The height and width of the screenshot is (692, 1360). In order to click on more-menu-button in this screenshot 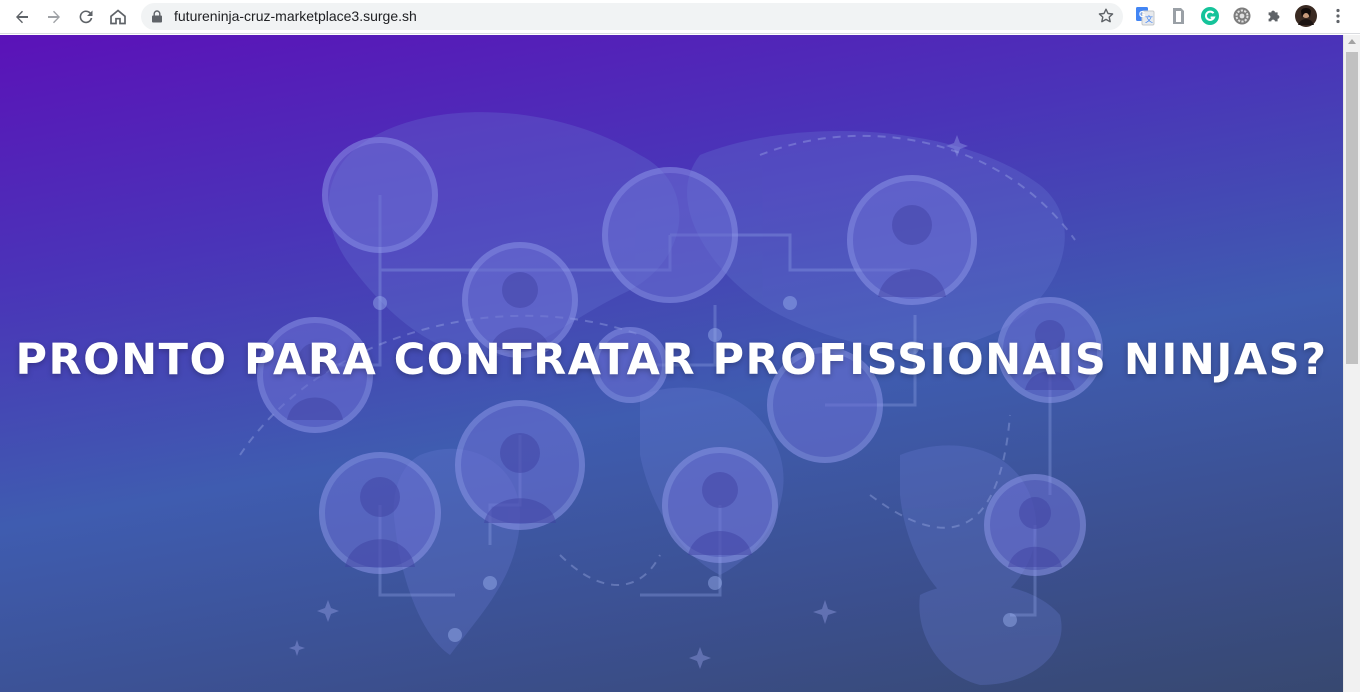, I will do `click(1338, 16)`.